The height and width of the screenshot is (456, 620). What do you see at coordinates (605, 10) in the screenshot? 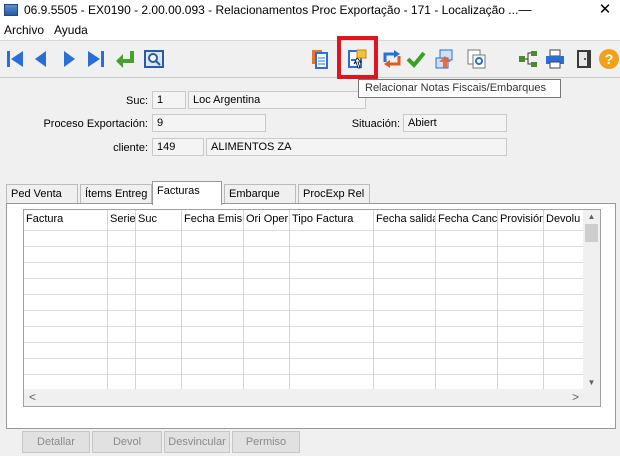
I see `close-button: ✕` at bounding box center [605, 10].